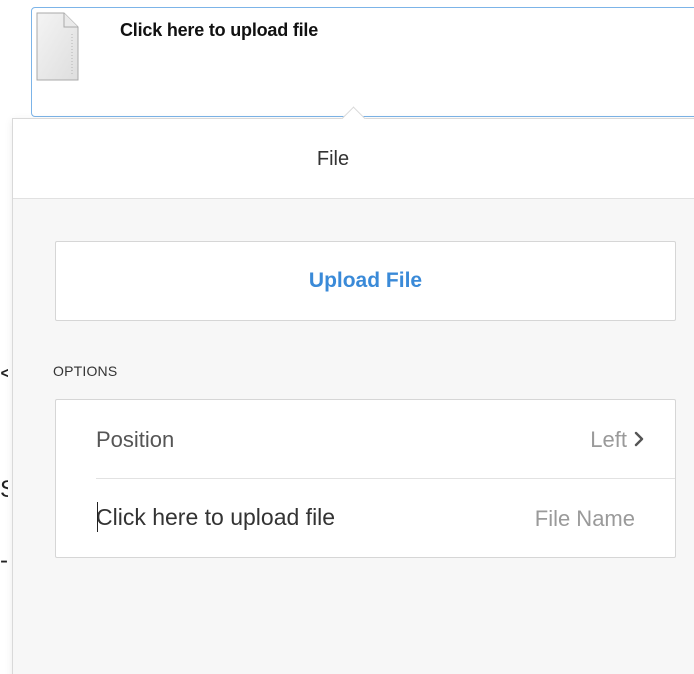  What do you see at coordinates (97, 517) in the screenshot?
I see `text-caret` at bounding box center [97, 517].